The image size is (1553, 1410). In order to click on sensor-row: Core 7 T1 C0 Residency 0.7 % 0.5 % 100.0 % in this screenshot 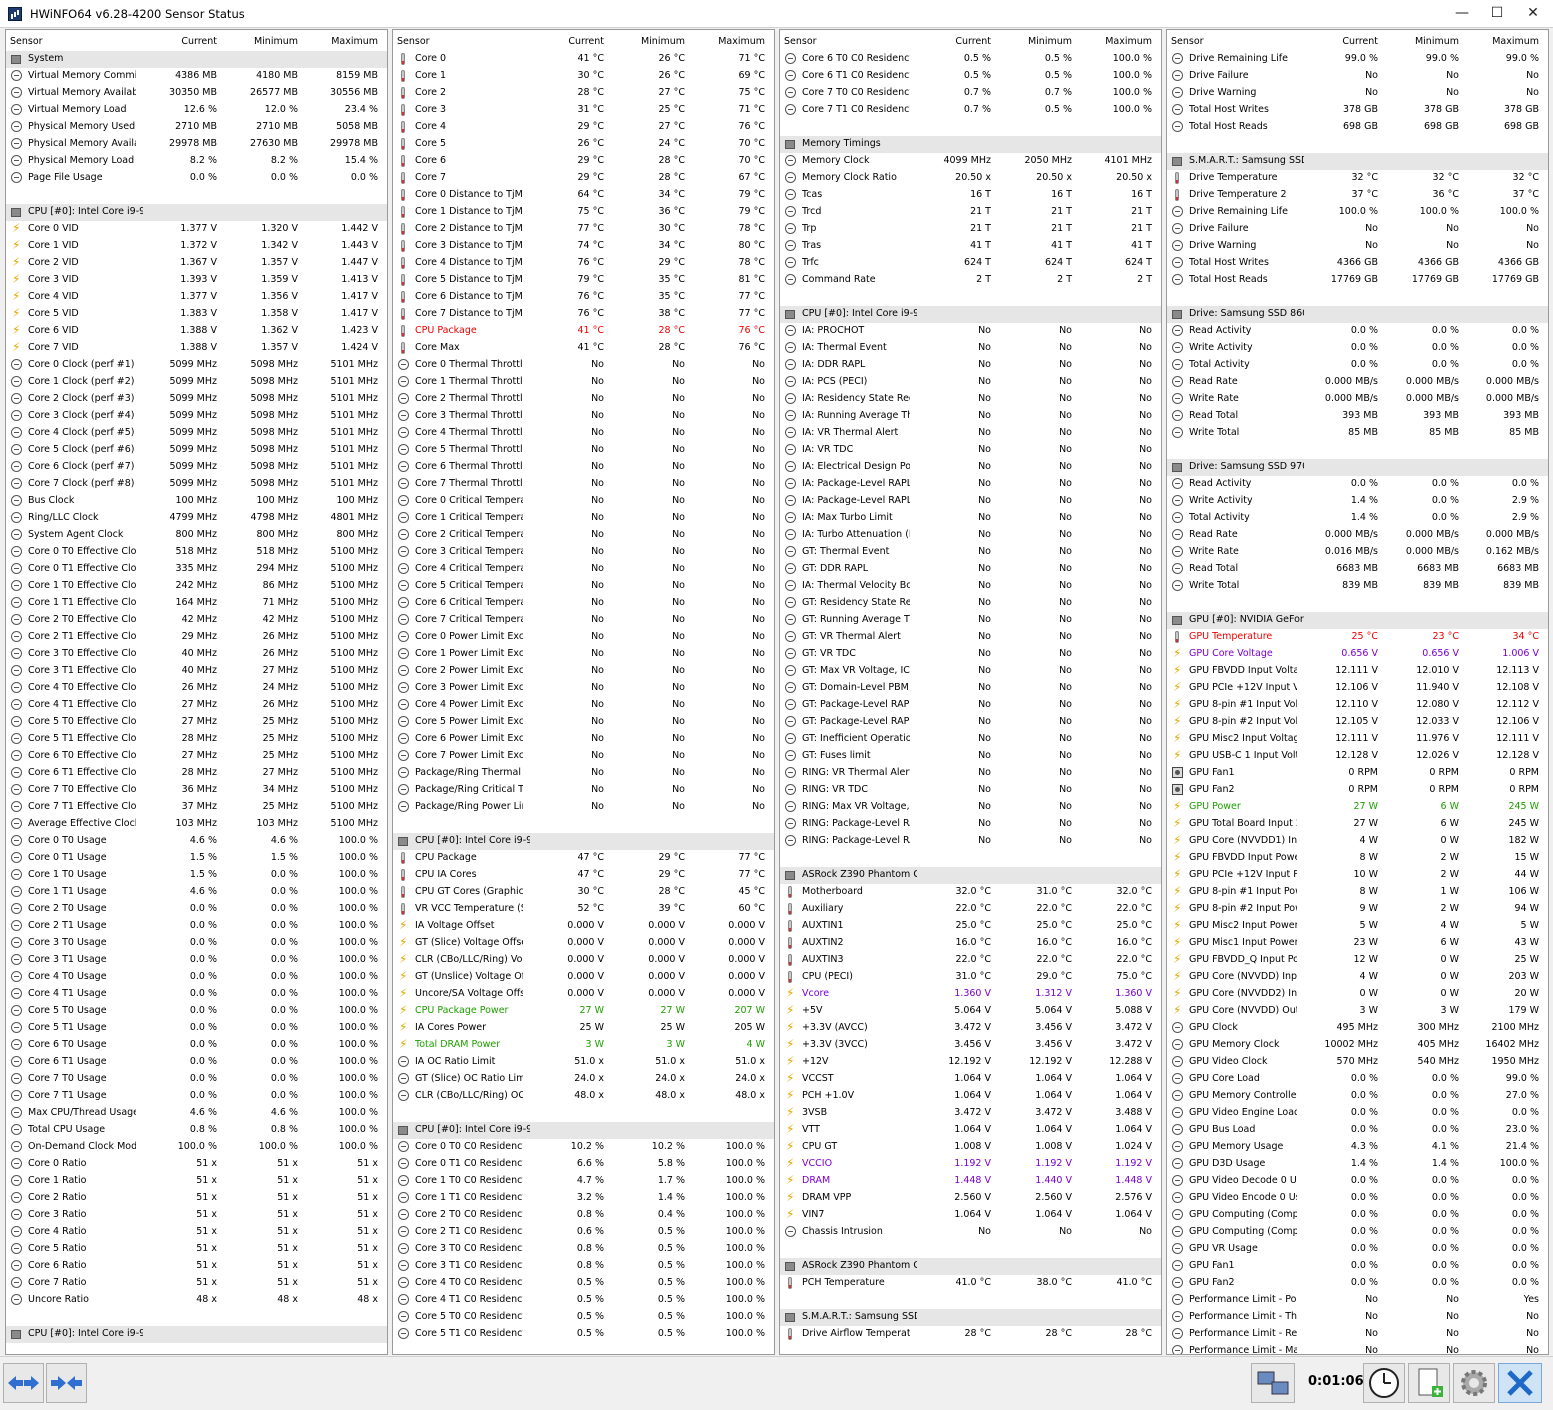, I will do `click(970, 110)`.